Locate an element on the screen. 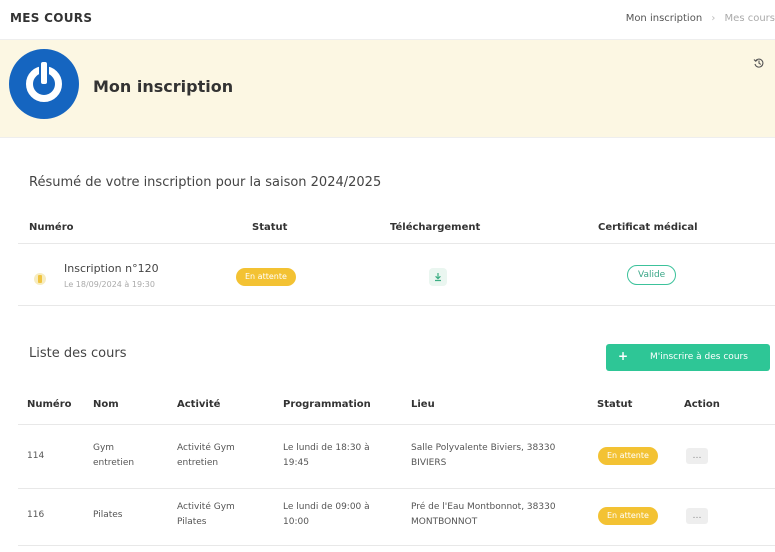 The height and width of the screenshot is (552, 775). cell-nom: Gym entretien is located at coordinates (114, 455).